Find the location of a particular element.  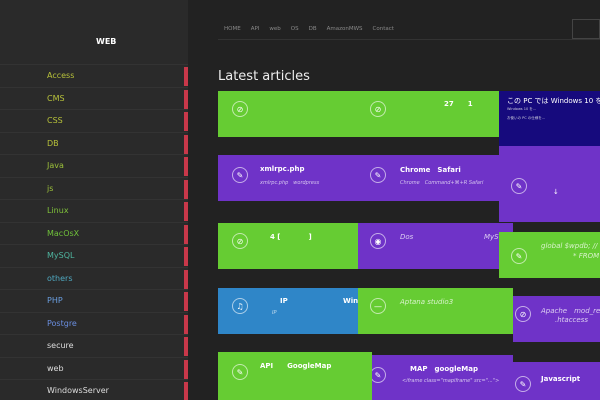

nav-link-db: DB is located at coordinates (313, 29).